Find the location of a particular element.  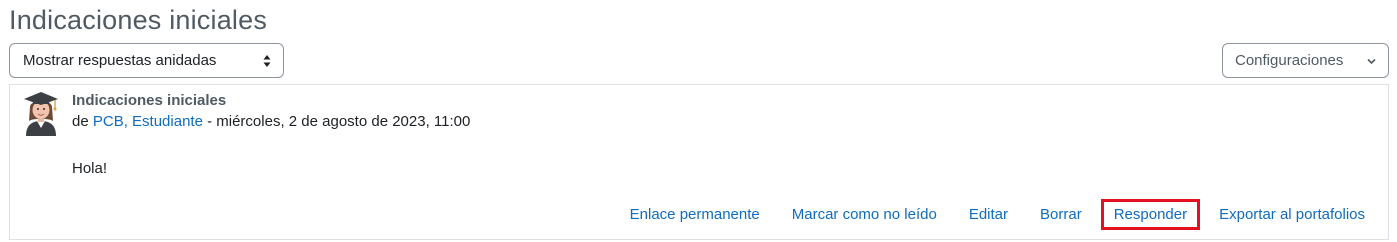

page-title: Indicaciones iniciales is located at coordinates (138, 20).